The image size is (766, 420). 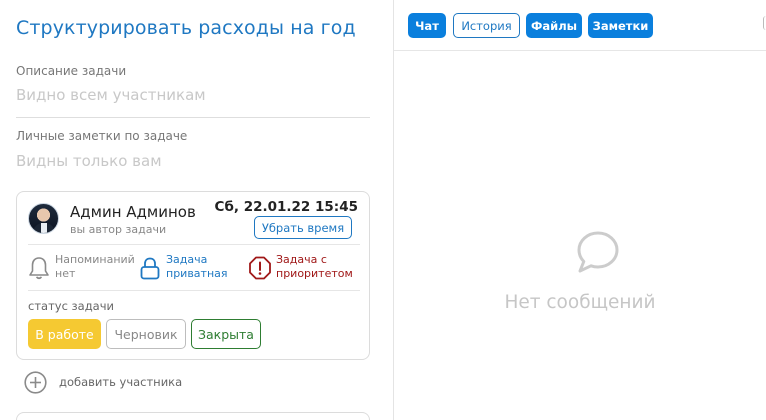 I want to click on plus-circle-icon, so click(x=35, y=382).